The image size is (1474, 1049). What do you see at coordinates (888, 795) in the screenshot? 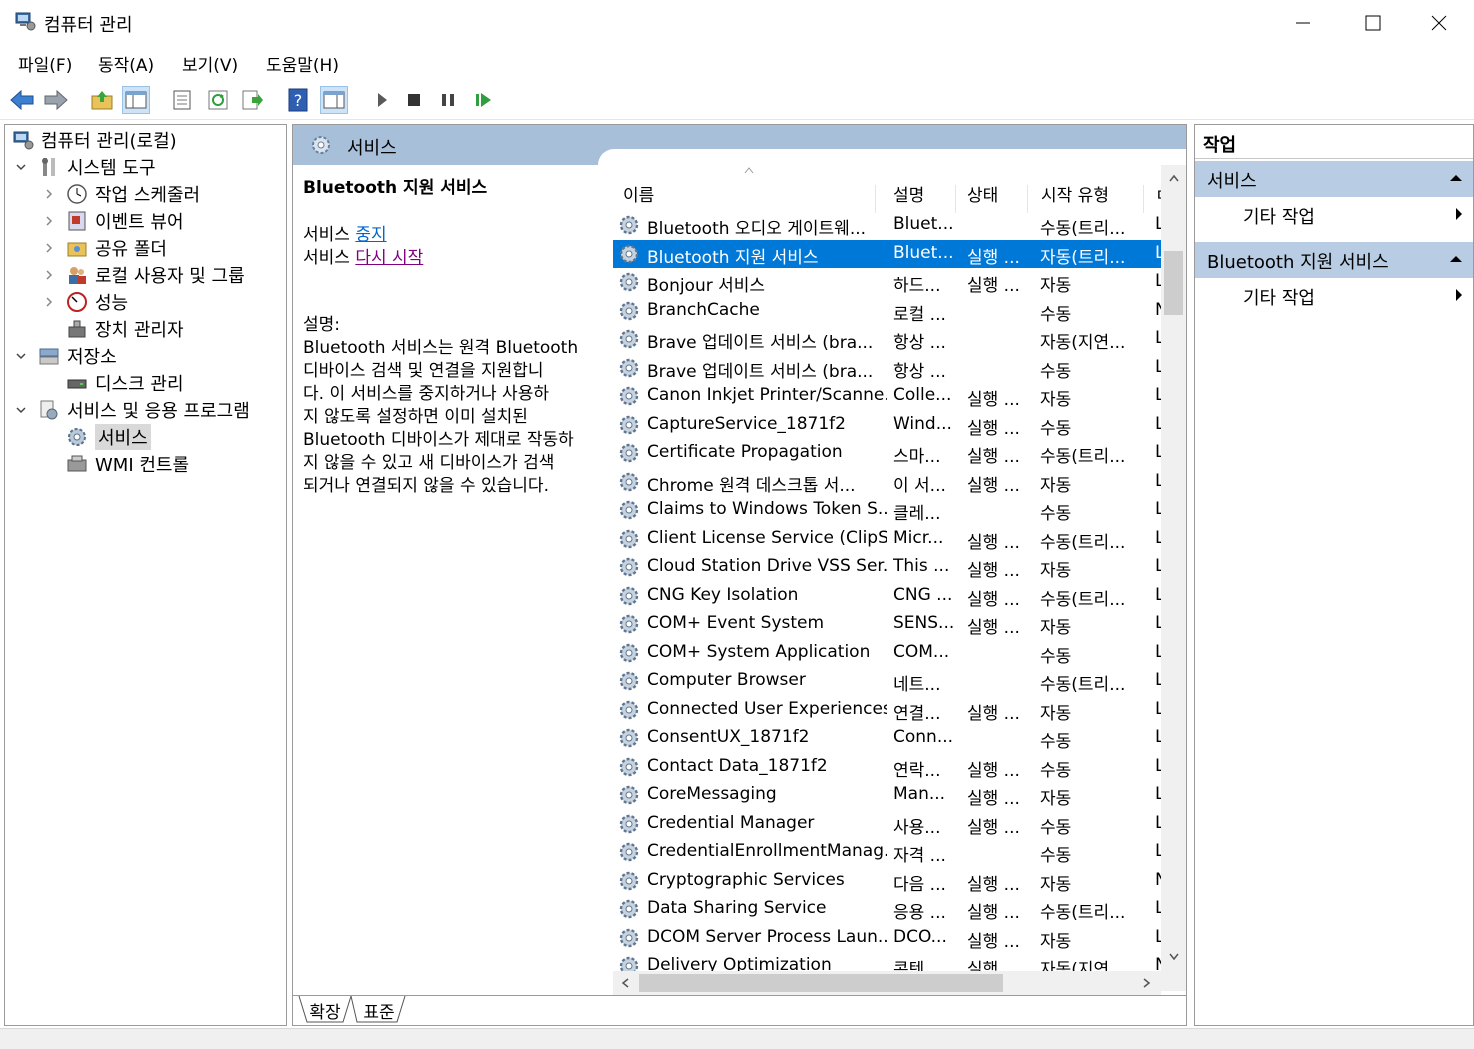
I see `service-row: CoreMessagingMan...실행 ...자동L` at bounding box center [888, 795].